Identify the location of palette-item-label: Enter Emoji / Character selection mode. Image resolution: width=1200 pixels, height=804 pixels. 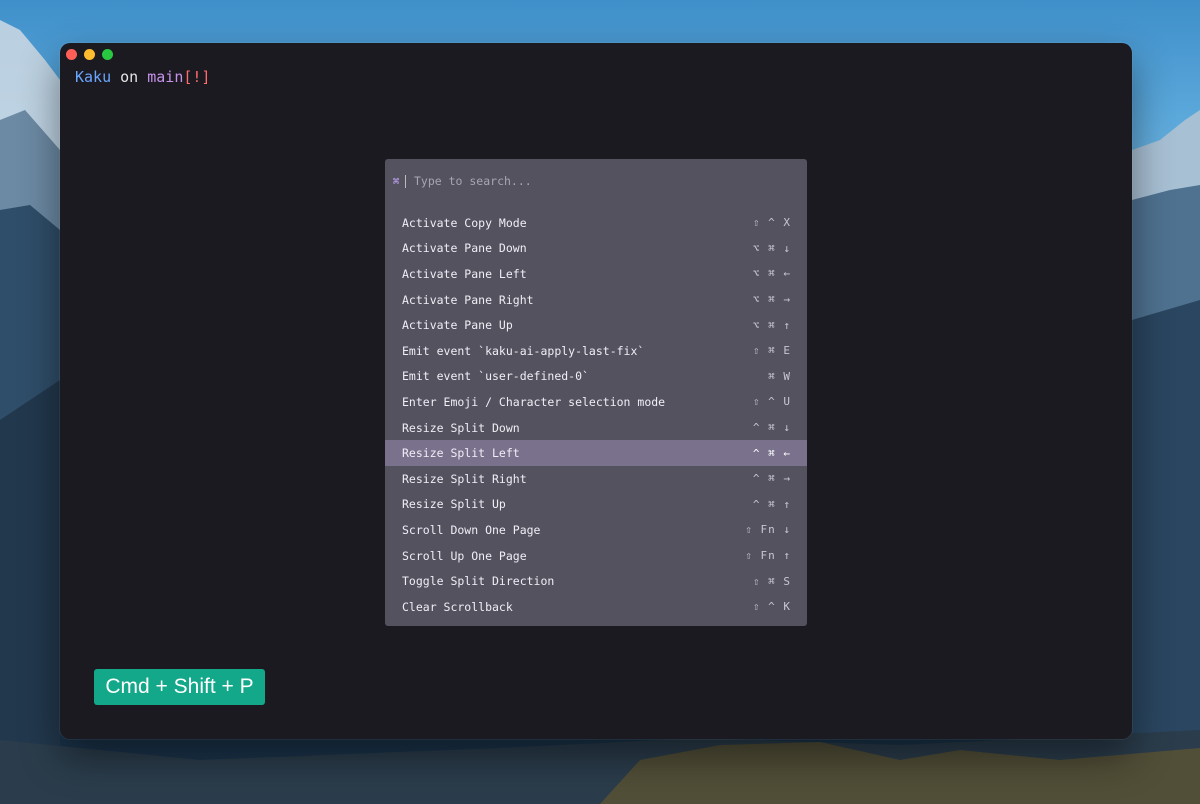
(534, 401).